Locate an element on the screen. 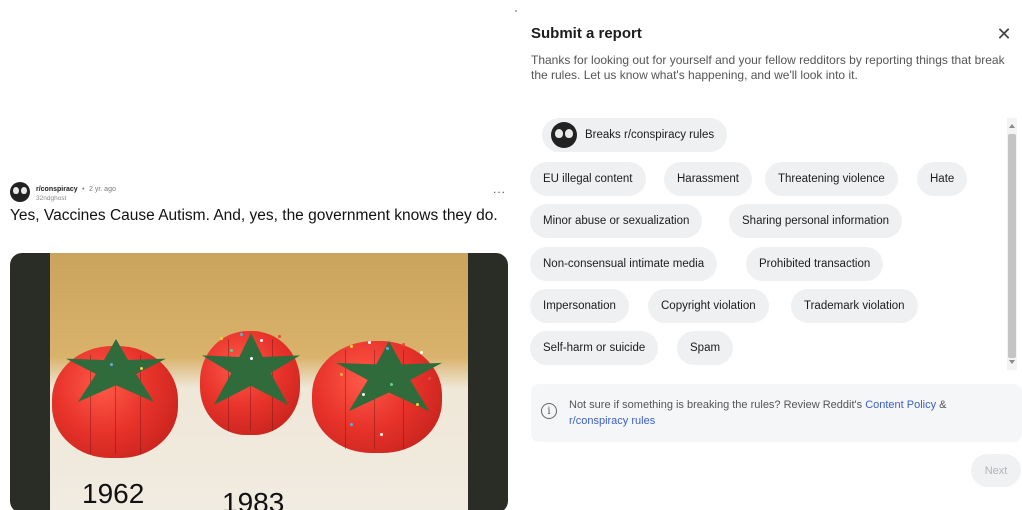  scroll-up-icon is located at coordinates (1012, 126).